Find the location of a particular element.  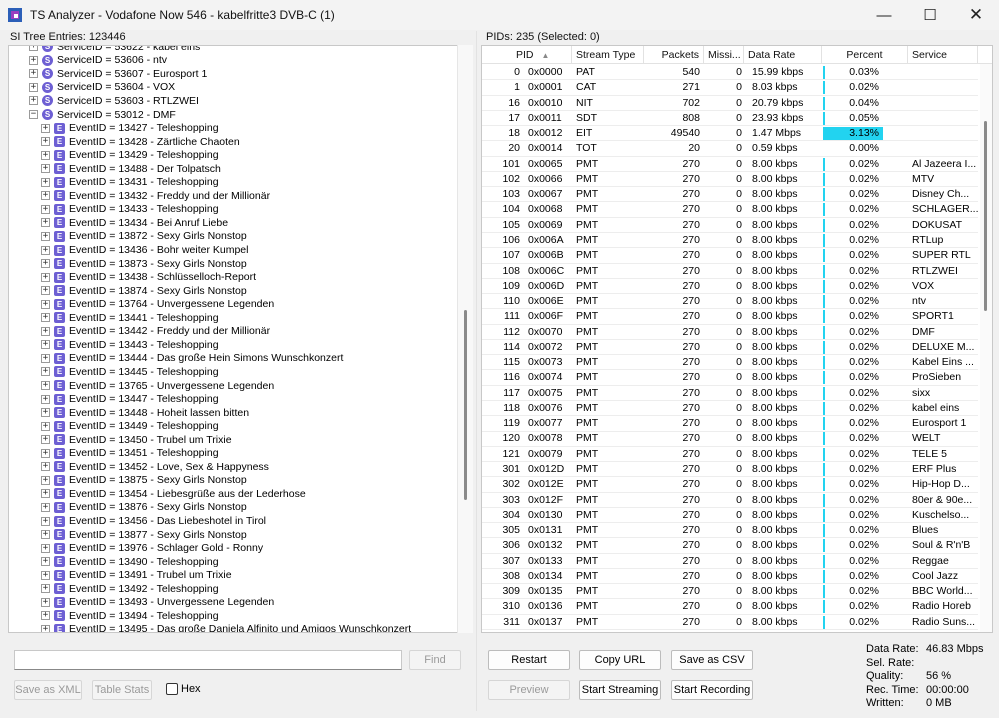

tree-node: + E EventID = 13445 - Teleshopping is located at coordinates (130, 372).